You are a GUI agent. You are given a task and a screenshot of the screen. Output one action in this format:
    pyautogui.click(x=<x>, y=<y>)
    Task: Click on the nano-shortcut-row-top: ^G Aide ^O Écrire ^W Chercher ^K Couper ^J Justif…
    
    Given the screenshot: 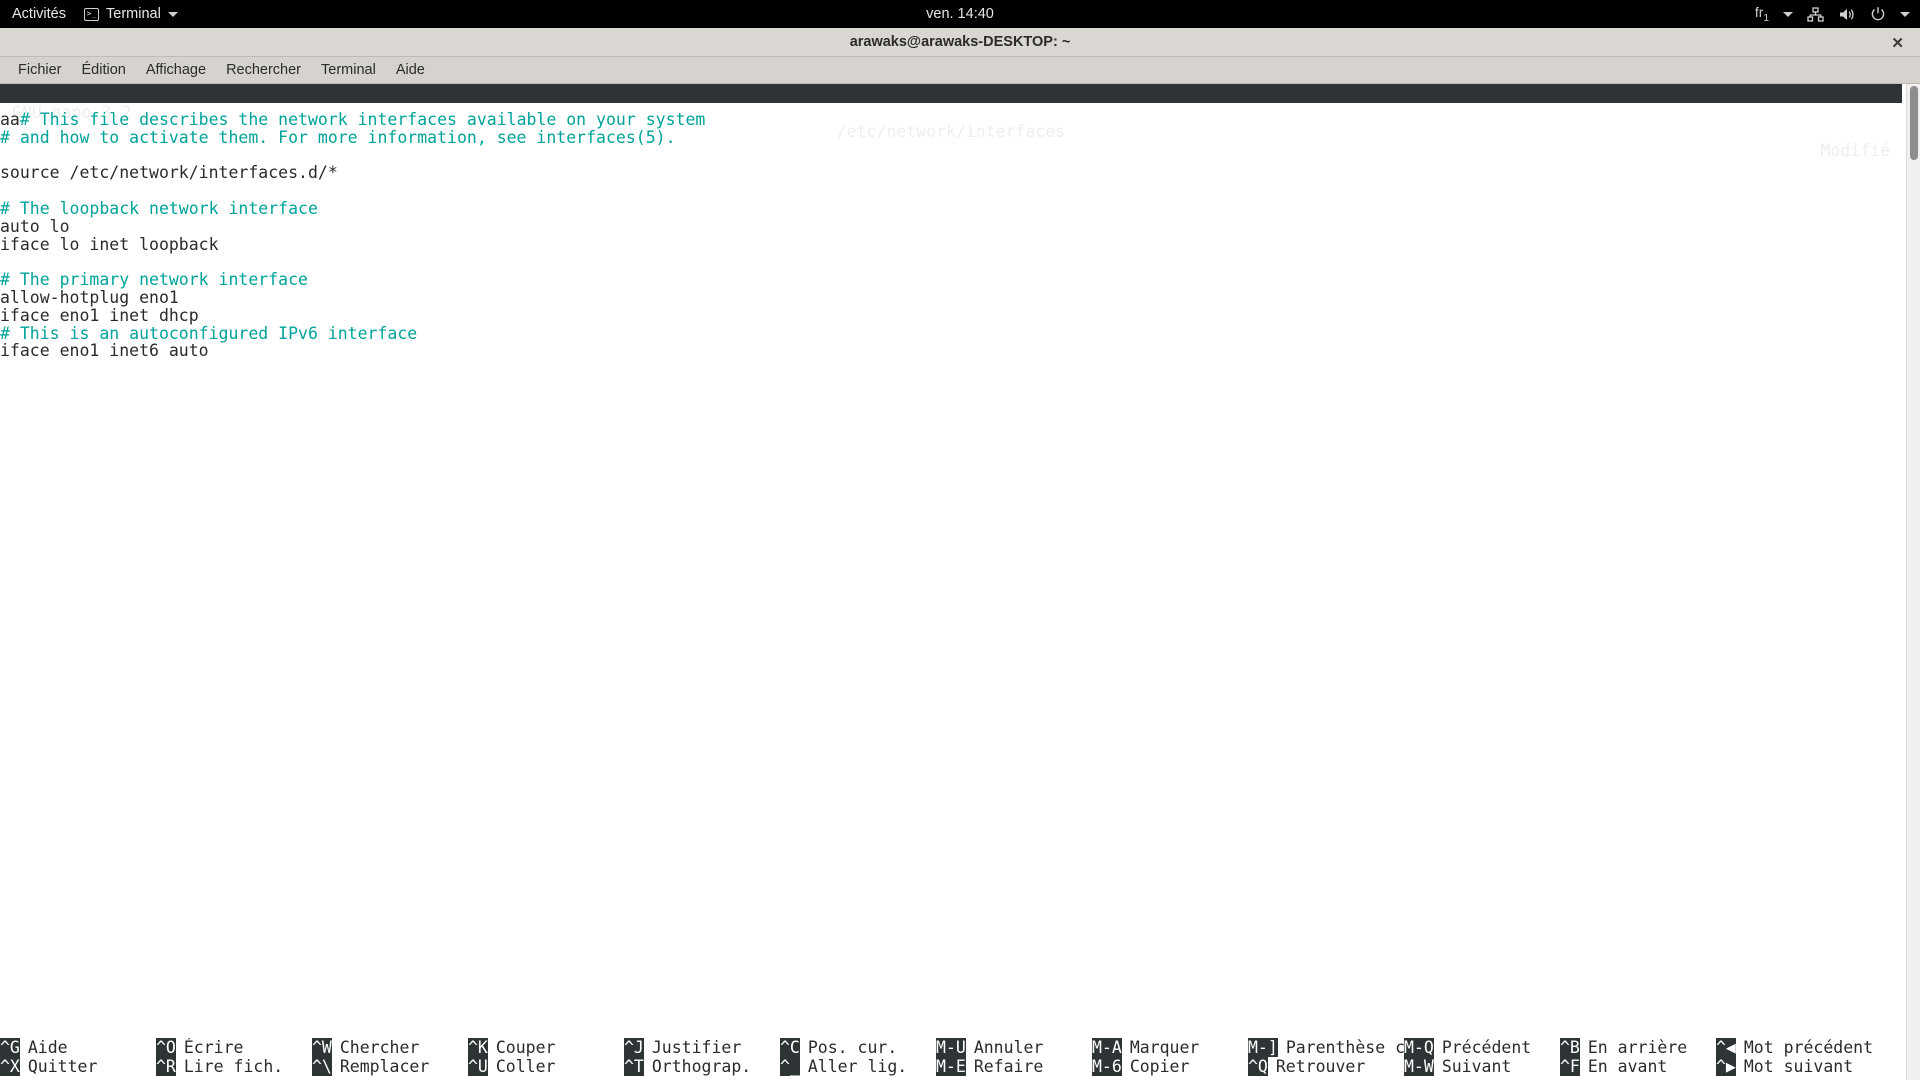 What is the action you would take?
    pyautogui.click(x=945, y=1047)
    